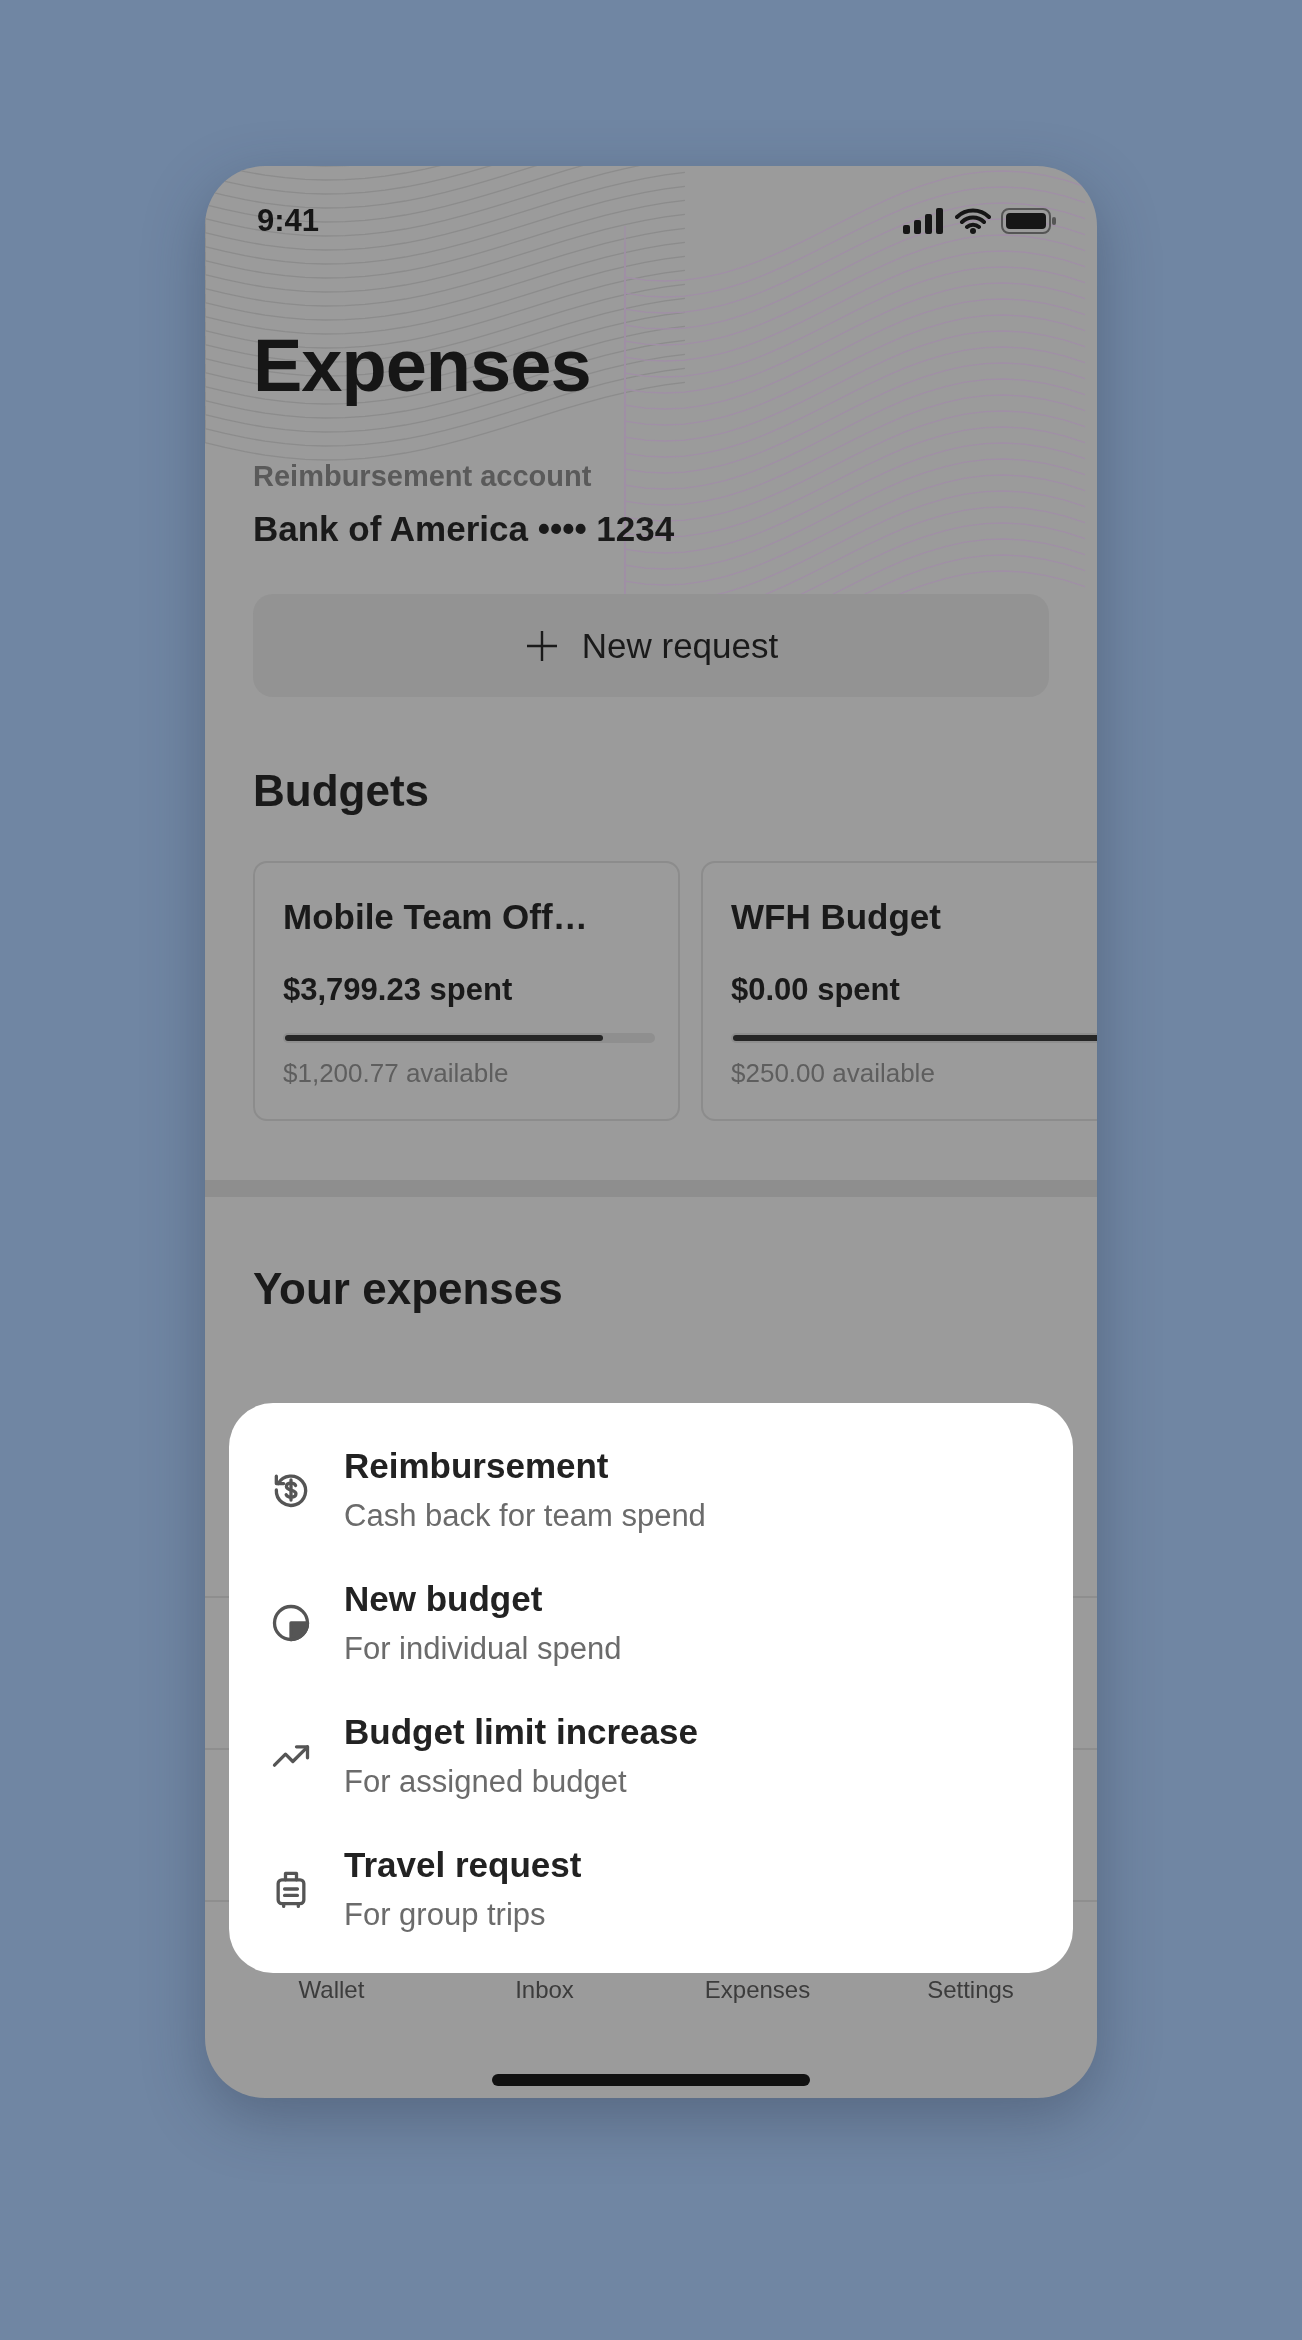  What do you see at coordinates (816, 990) in the screenshot?
I see `budget-spent: $0.00 spent` at bounding box center [816, 990].